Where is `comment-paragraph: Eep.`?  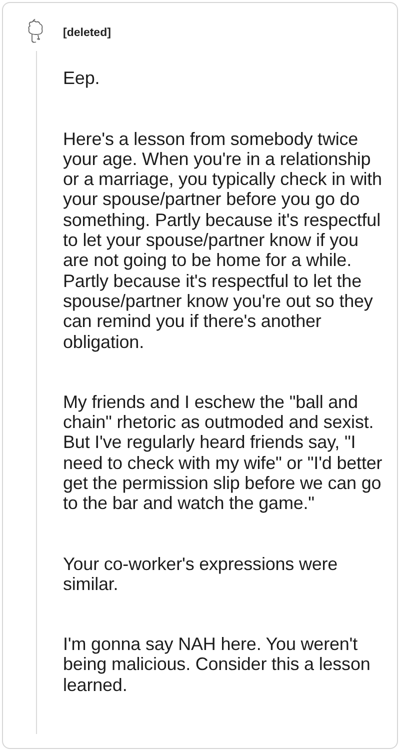
comment-paragraph: Eep. is located at coordinates (82, 78).